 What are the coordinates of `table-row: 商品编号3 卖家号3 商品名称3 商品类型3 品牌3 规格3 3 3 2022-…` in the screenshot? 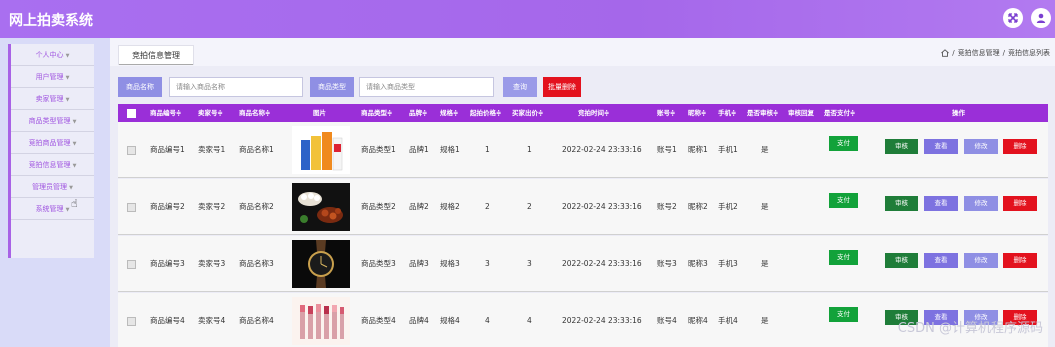 It's located at (583, 264).